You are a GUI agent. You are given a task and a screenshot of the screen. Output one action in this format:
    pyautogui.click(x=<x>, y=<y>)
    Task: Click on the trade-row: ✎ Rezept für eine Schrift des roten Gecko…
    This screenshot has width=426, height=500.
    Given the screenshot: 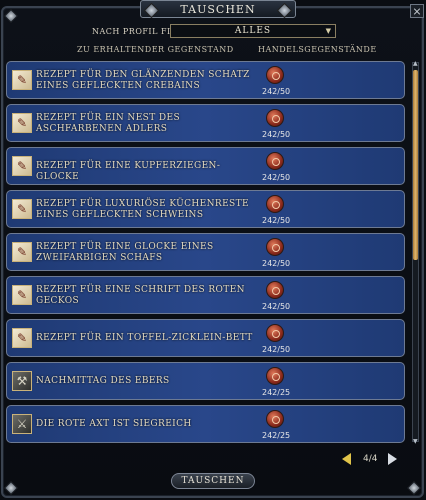 What is the action you would take?
    pyautogui.click(x=205, y=295)
    